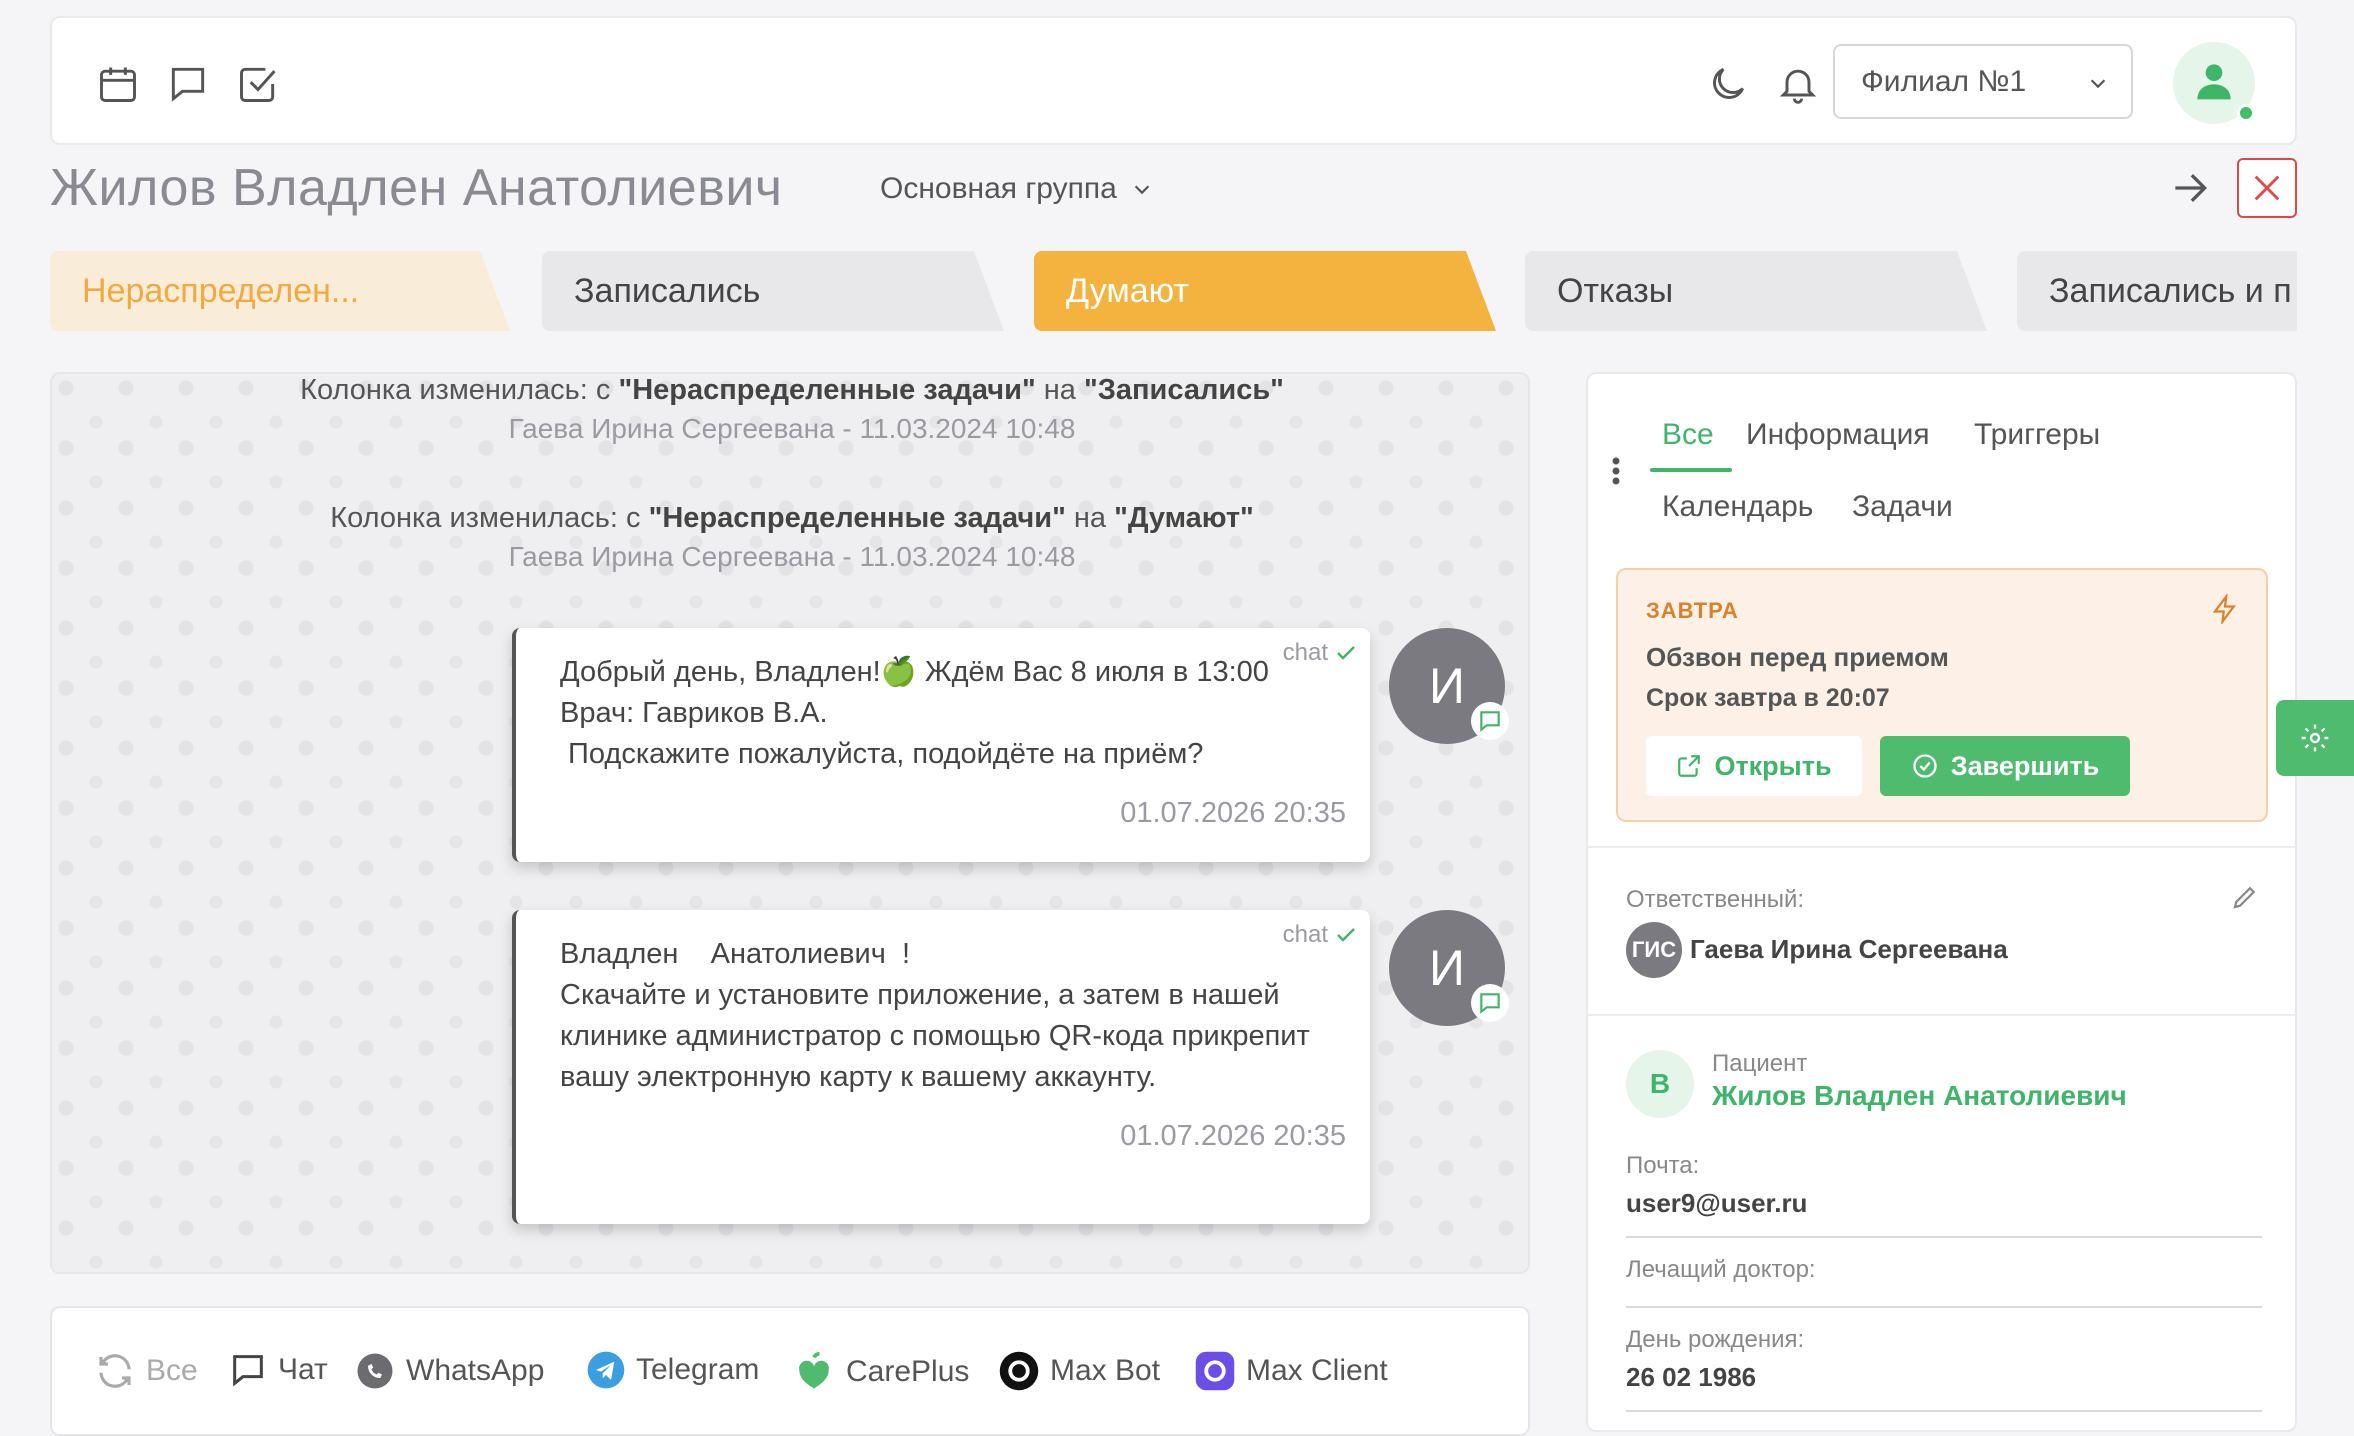 The width and height of the screenshot is (2354, 1436). What do you see at coordinates (1688, 435) in the screenshot?
I see `tab-all: Все` at bounding box center [1688, 435].